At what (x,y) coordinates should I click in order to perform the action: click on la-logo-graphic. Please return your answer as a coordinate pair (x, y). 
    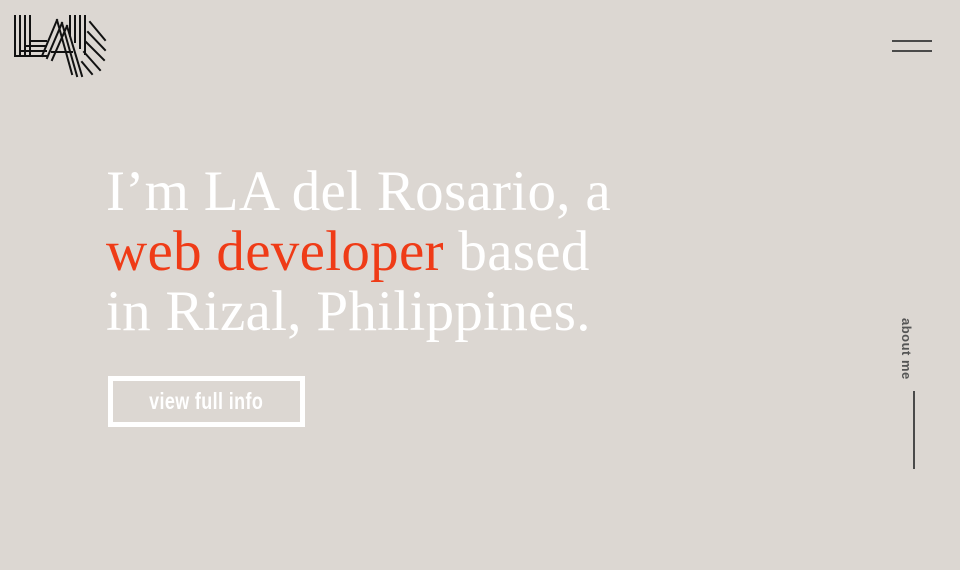
    Looking at the image, I should click on (60, 46).